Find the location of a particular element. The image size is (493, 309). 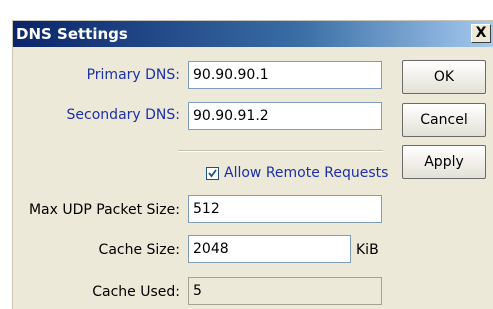

cache-size-input: 2048 is located at coordinates (269, 249).